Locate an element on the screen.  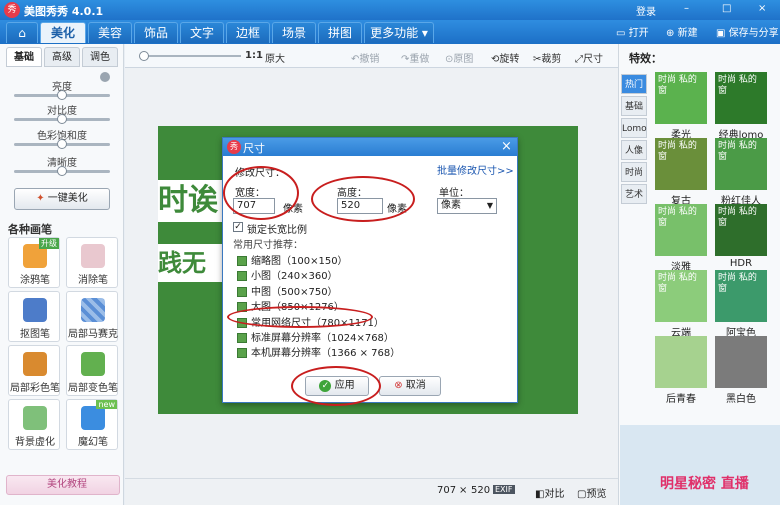
image-icon is located at coordinates (242, 338).